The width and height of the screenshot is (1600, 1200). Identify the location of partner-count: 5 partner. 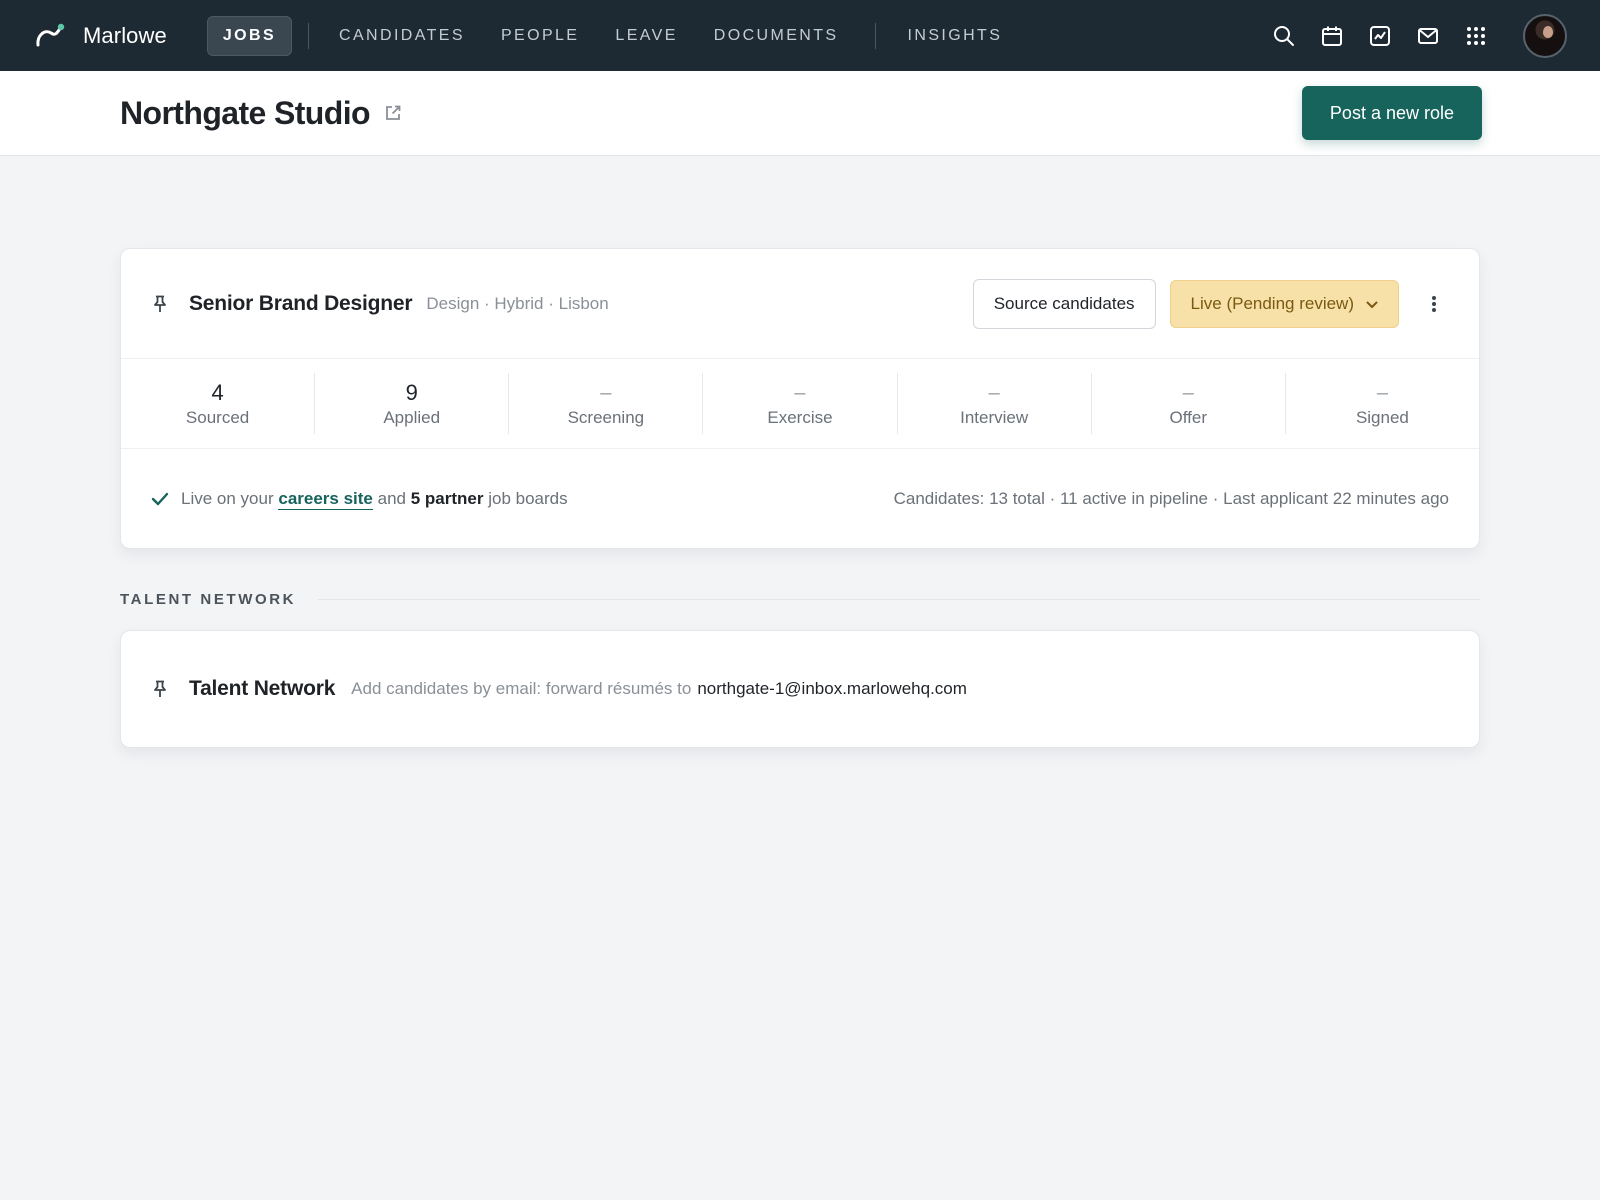
(447, 498).